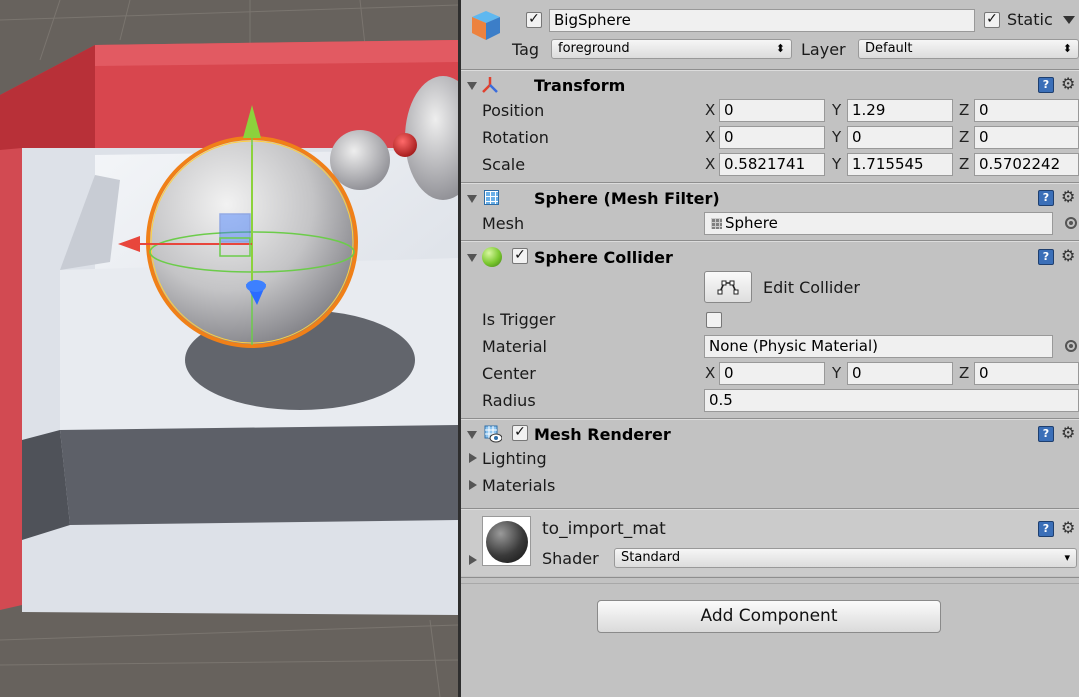 The height and width of the screenshot is (697, 1079). What do you see at coordinates (1069, 20) in the screenshot?
I see `static-dropdown-arrow` at bounding box center [1069, 20].